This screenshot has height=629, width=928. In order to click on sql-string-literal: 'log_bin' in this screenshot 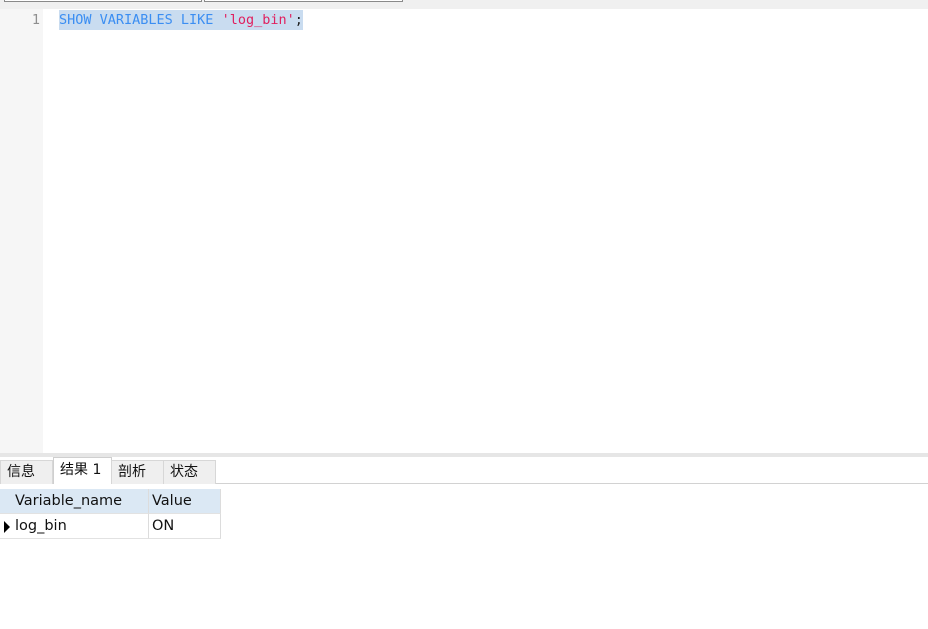, I will do `click(258, 20)`.